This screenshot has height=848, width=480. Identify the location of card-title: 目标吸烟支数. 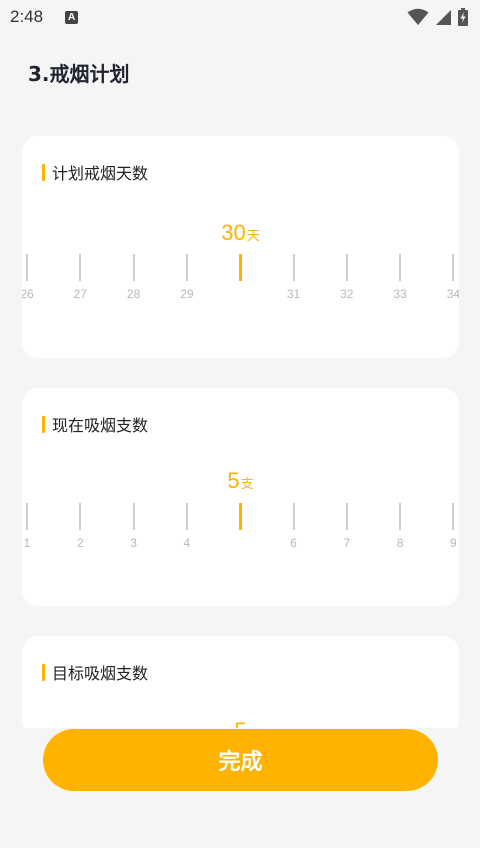
(95, 672).